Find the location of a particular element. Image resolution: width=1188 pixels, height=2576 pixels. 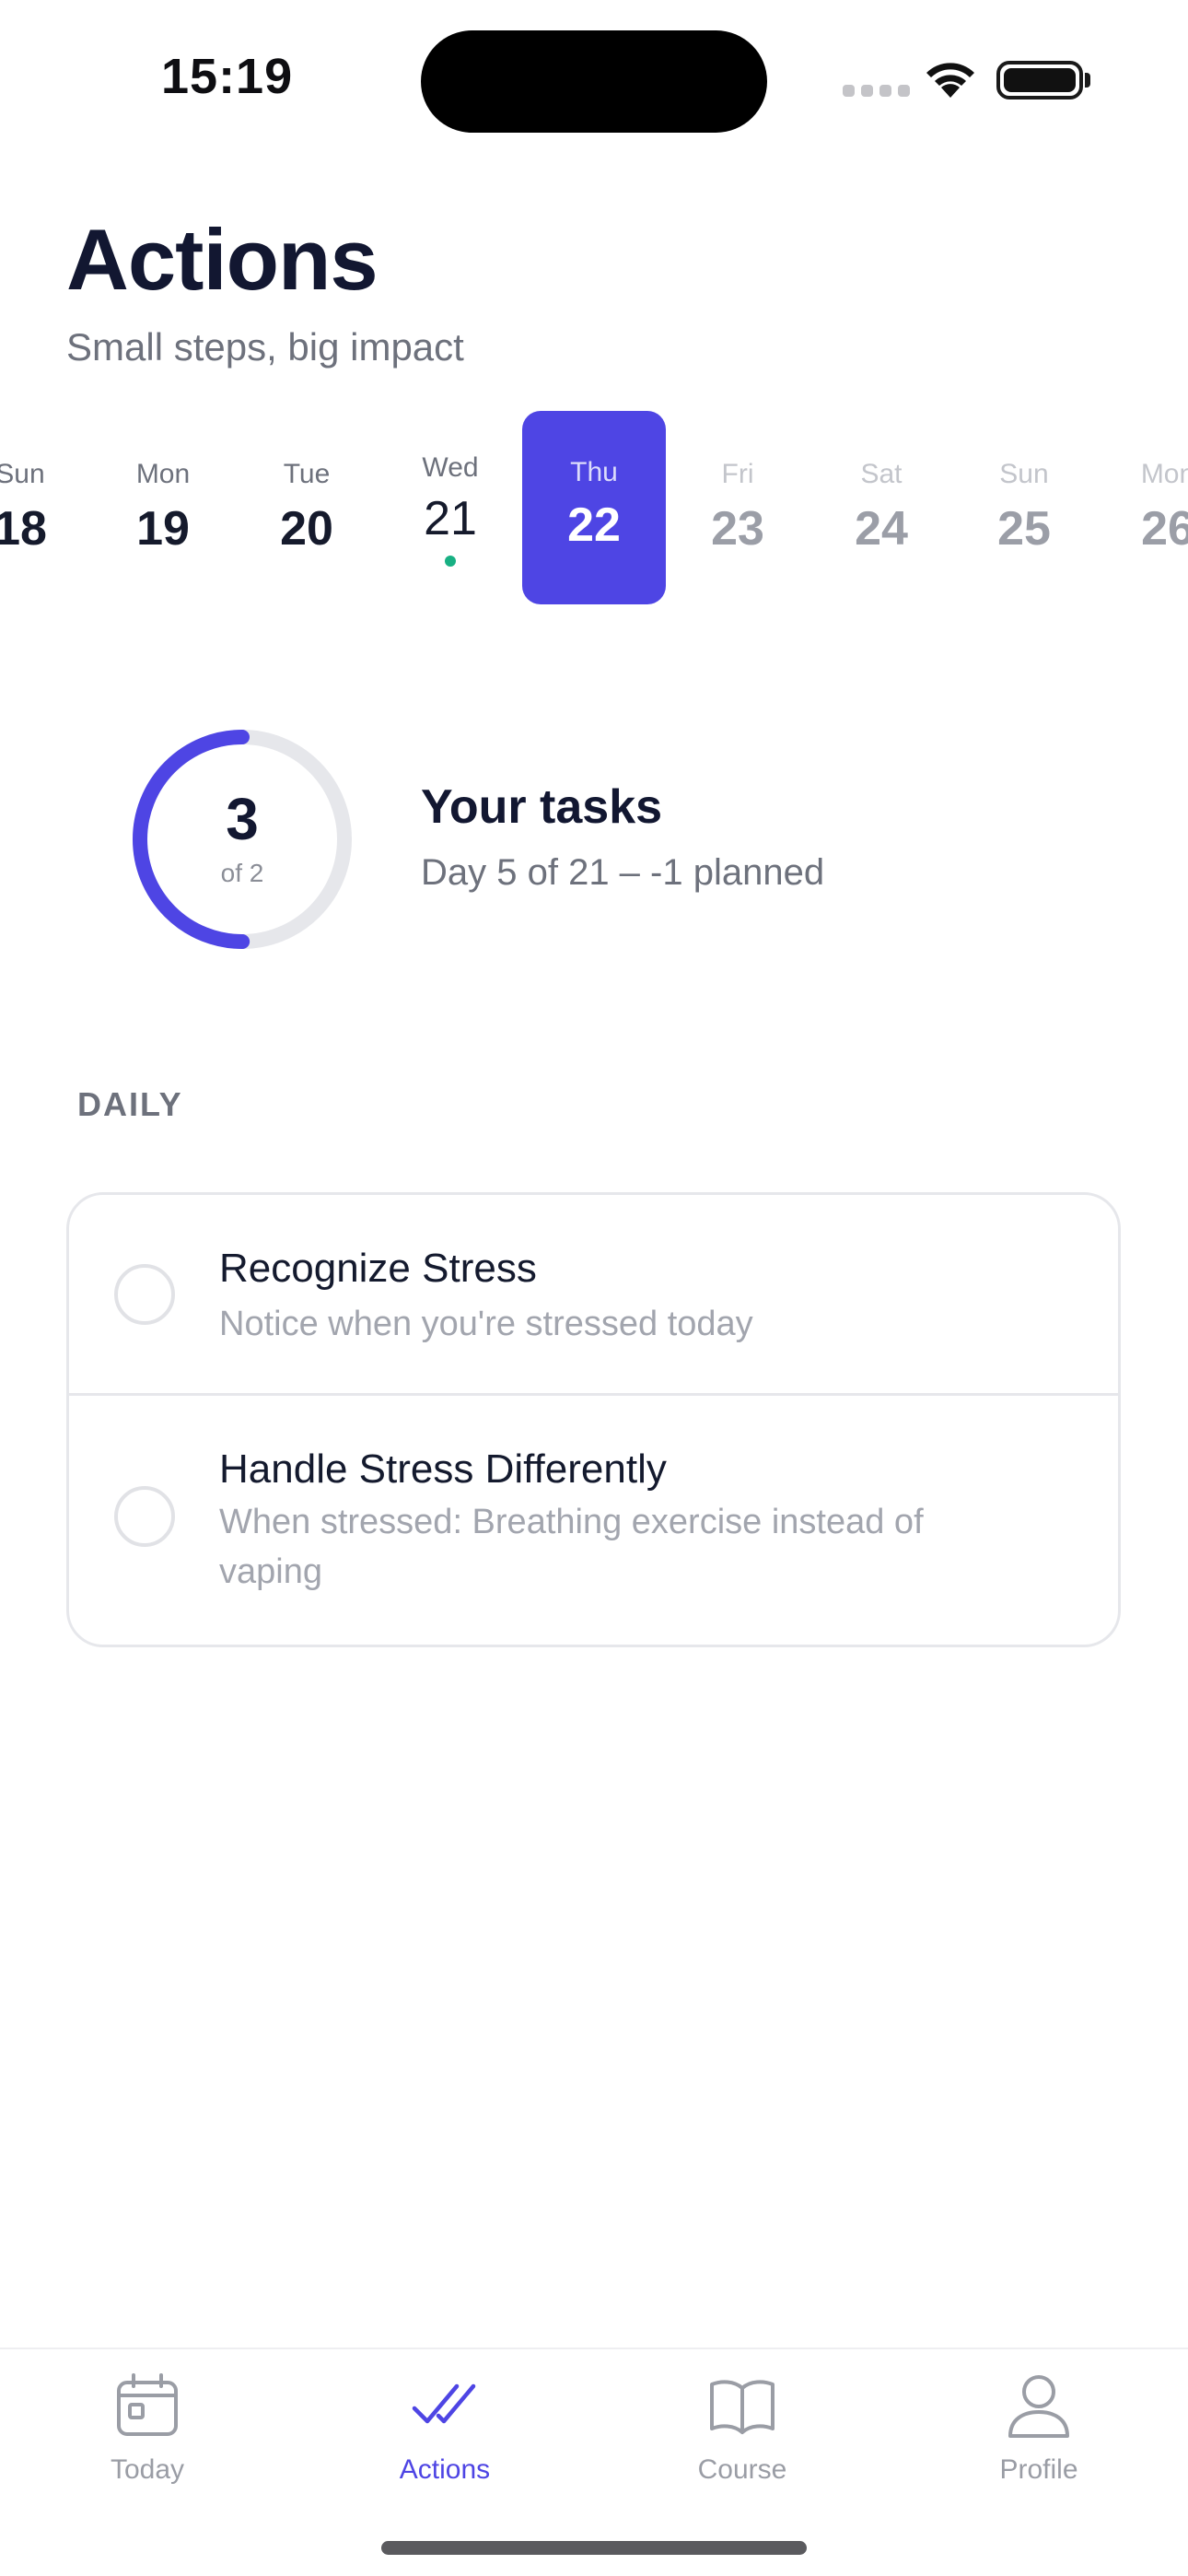

tasks-title: Your tasks is located at coordinates (542, 807).